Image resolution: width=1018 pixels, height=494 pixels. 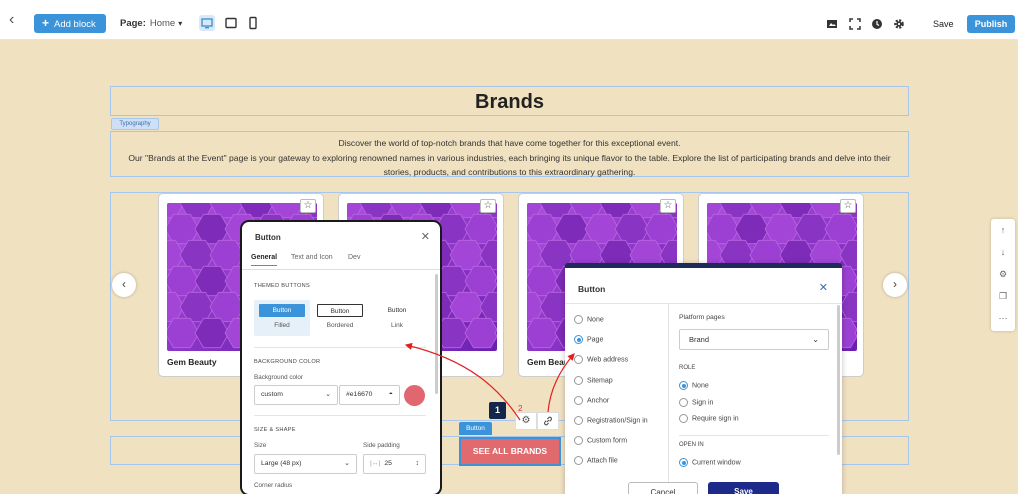 What do you see at coordinates (561, 383) in the screenshot?
I see `annotation-arrow-to-link-panel` at bounding box center [561, 383].